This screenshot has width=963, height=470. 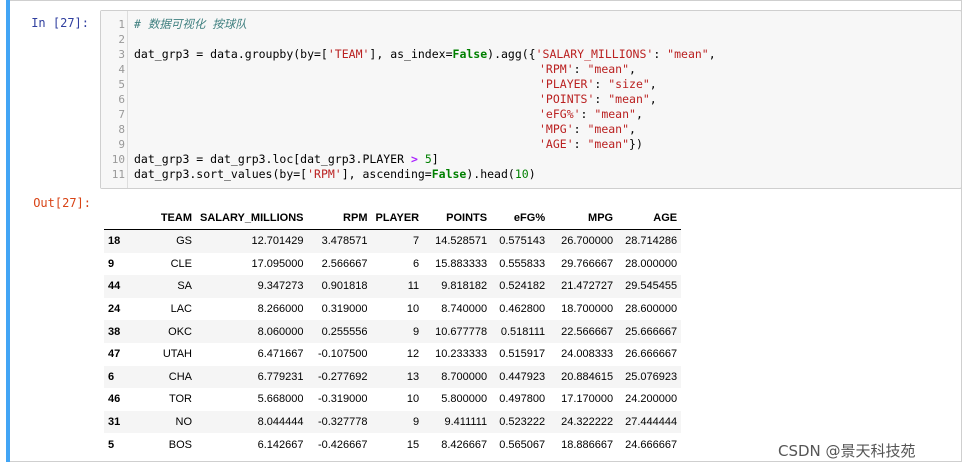 I want to click on code-keyword: False, so click(x=470, y=54).